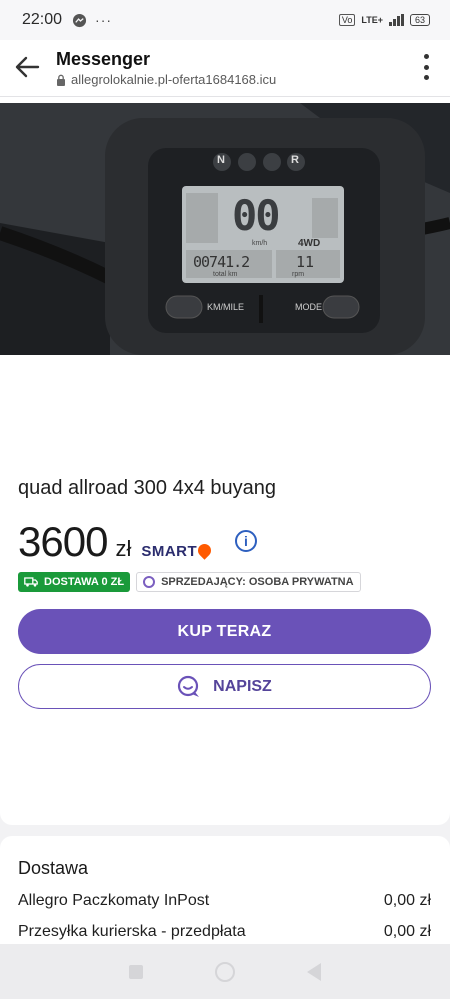 This screenshot has width=450, height=999. I want to click on delivery-badge: DOSTAWA 0 ZŁ, so click(74, 582).